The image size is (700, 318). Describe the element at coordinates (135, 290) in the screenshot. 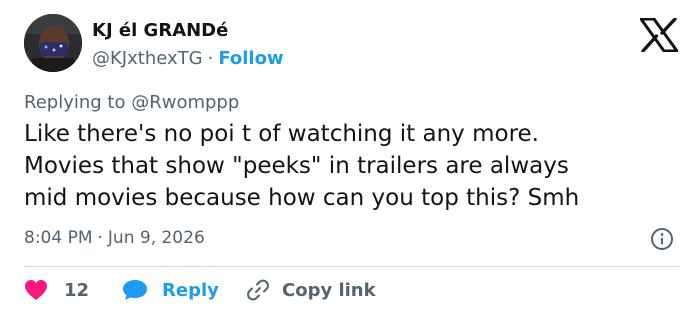

I see `speech-bubble-icon` at that location.